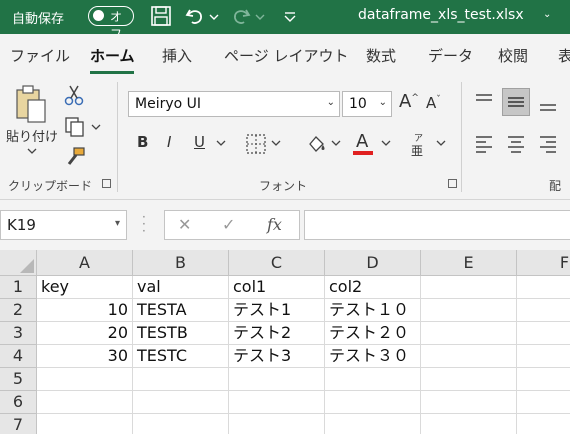  I want to click on tab-review: 校閲, so click(513, 55).